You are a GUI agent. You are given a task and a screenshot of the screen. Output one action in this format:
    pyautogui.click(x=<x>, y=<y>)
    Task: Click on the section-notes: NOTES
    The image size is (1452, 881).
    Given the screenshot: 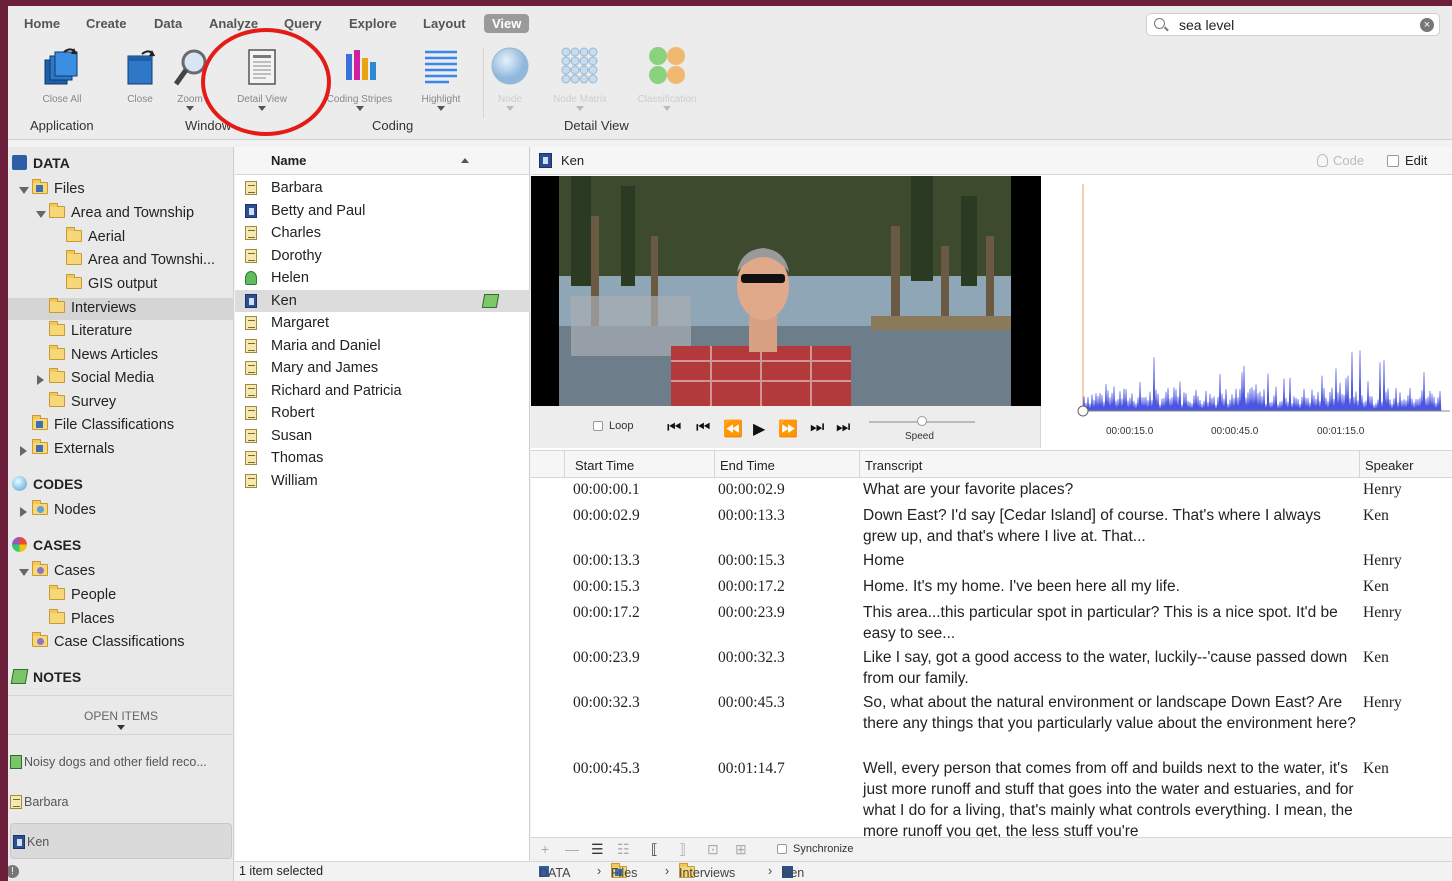 What is the action you would take?
    pyautogui.click(x=45, y=677)
    